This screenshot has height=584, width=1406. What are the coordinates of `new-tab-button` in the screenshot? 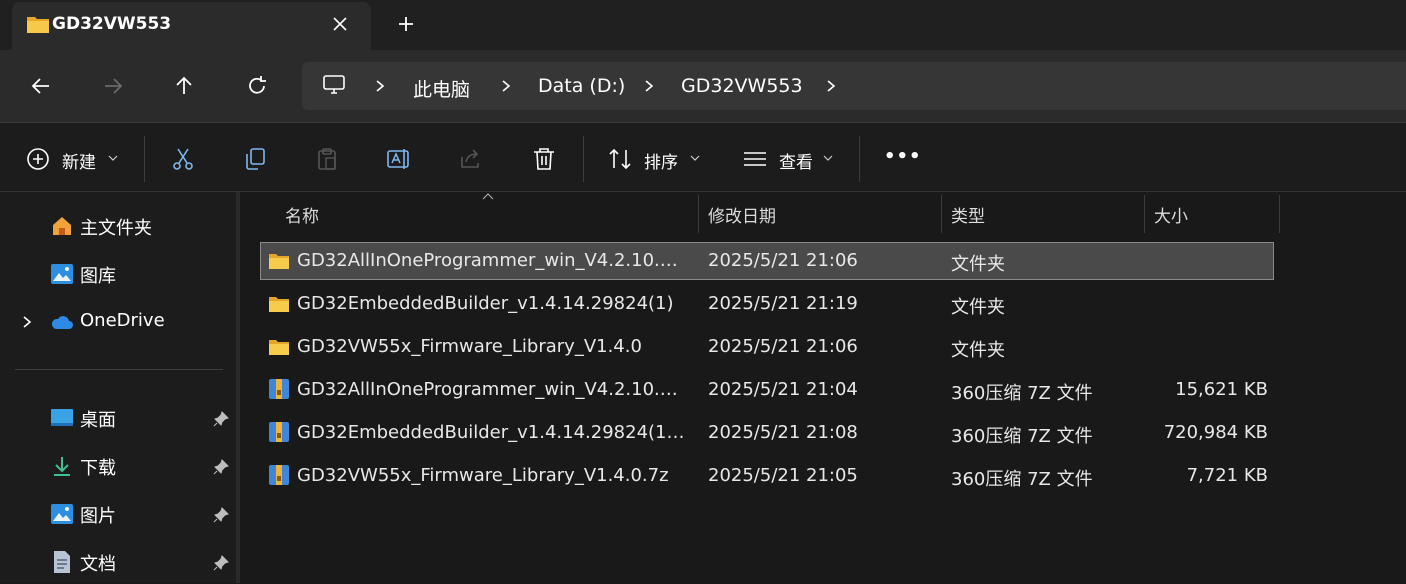 It's located at (406, 24).